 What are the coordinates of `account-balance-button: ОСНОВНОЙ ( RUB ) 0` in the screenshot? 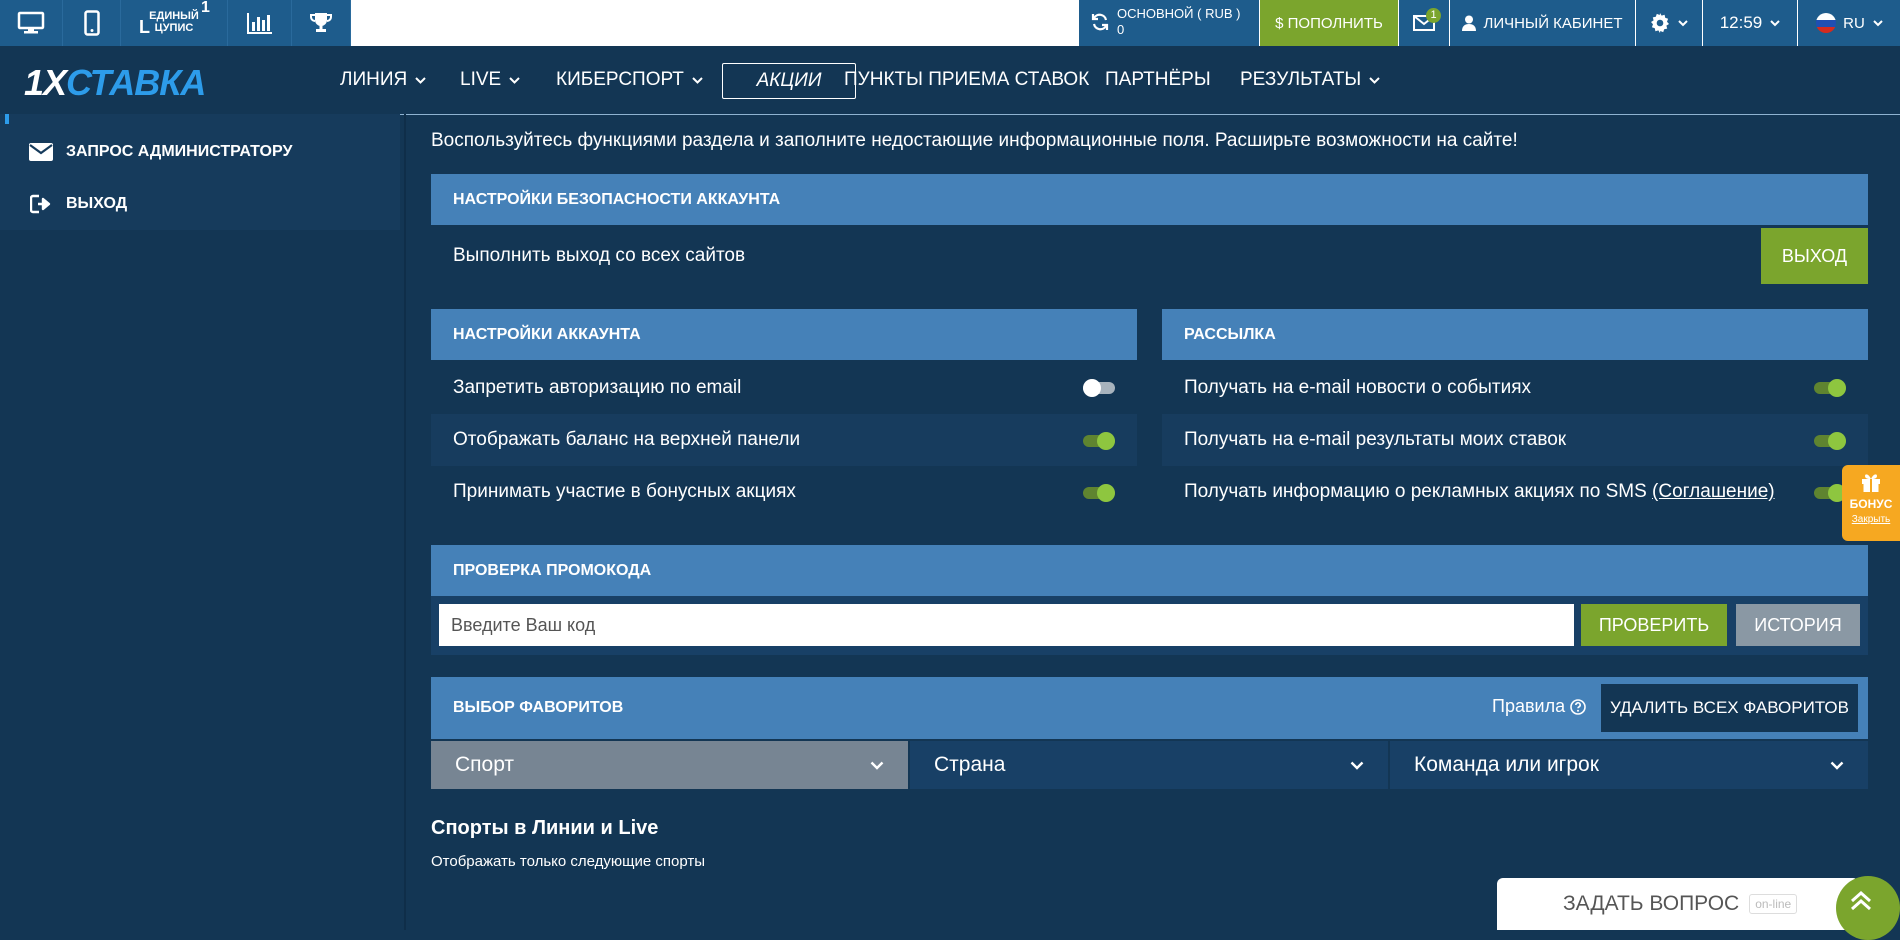 It's located at (1169, 23).